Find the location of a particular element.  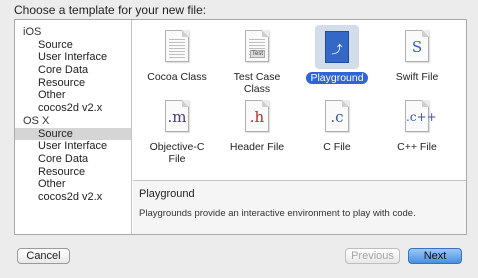

template-label: Playground is located at coordinates (337, 78).